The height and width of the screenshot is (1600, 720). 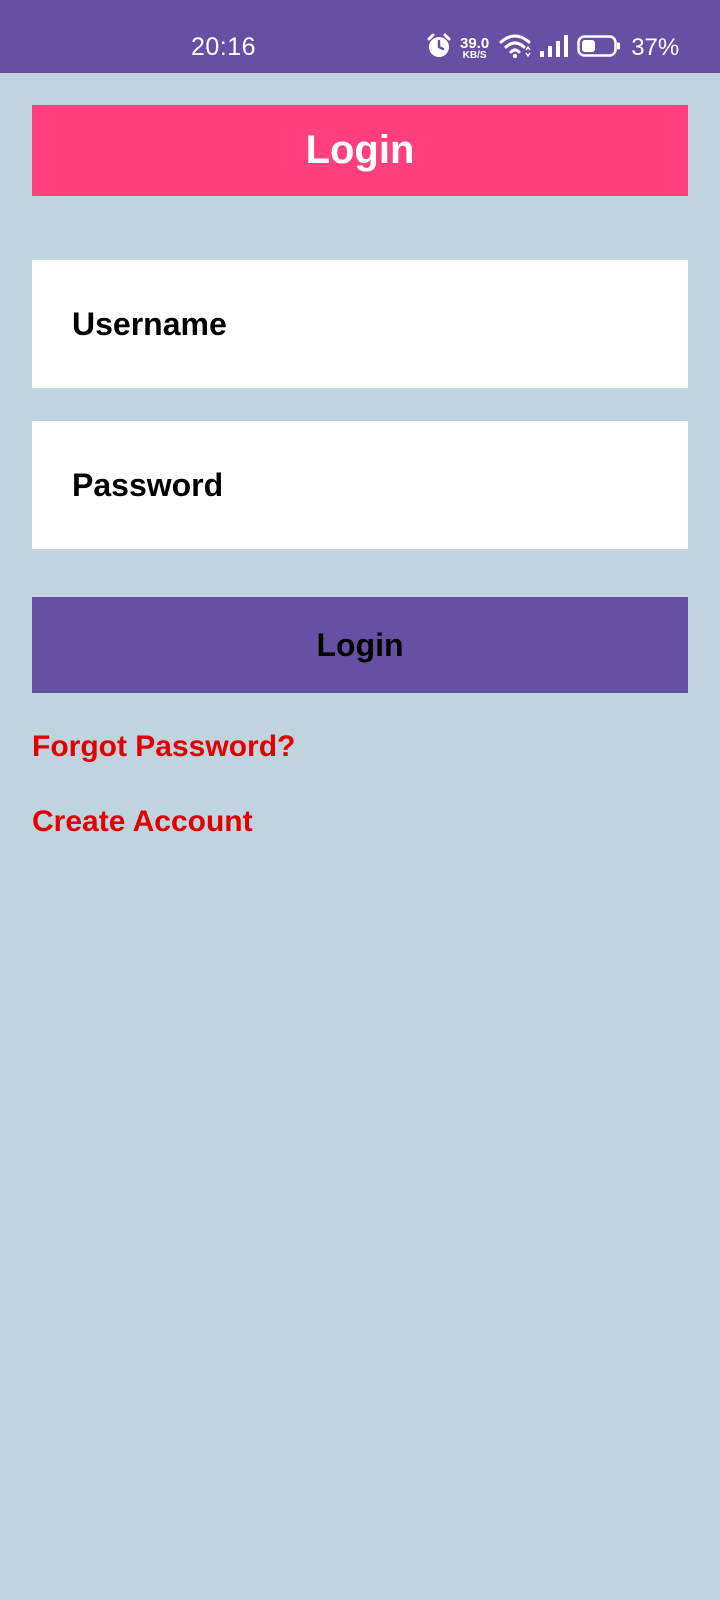 What do you see at coordinates (360, 150) in the screenshot?
I see `page-title: Login` at bounding box center [360, 150].